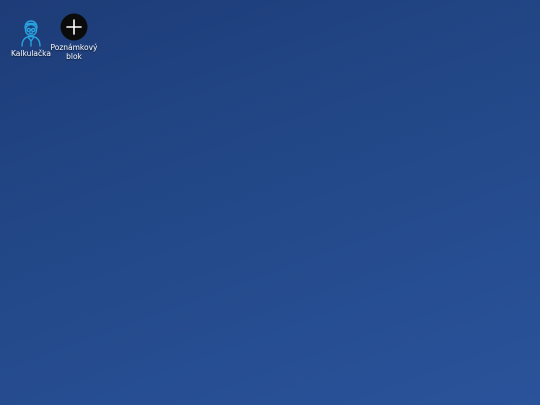  What do you see at coordinates (74, 27) in the screenshot?
I see `plus-circle-icon` at bounding box center [74, 27].